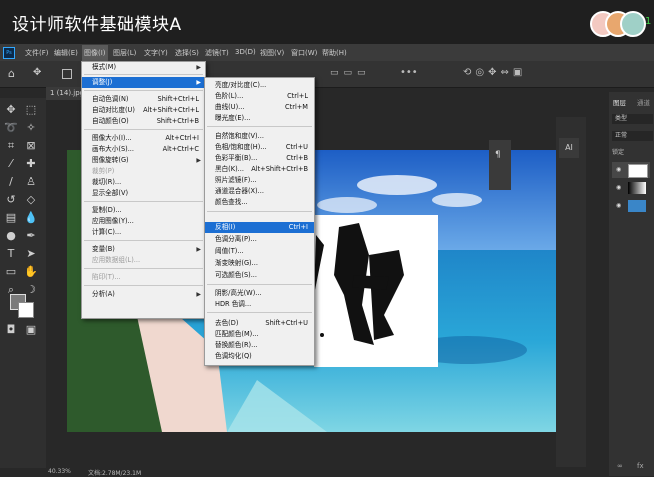 This screenshot has width=654, height=477. What do you see at coordinates (11, 182) in the screenshot?
I see `brush-tool-icon: /` at bounding box center [11, 182].